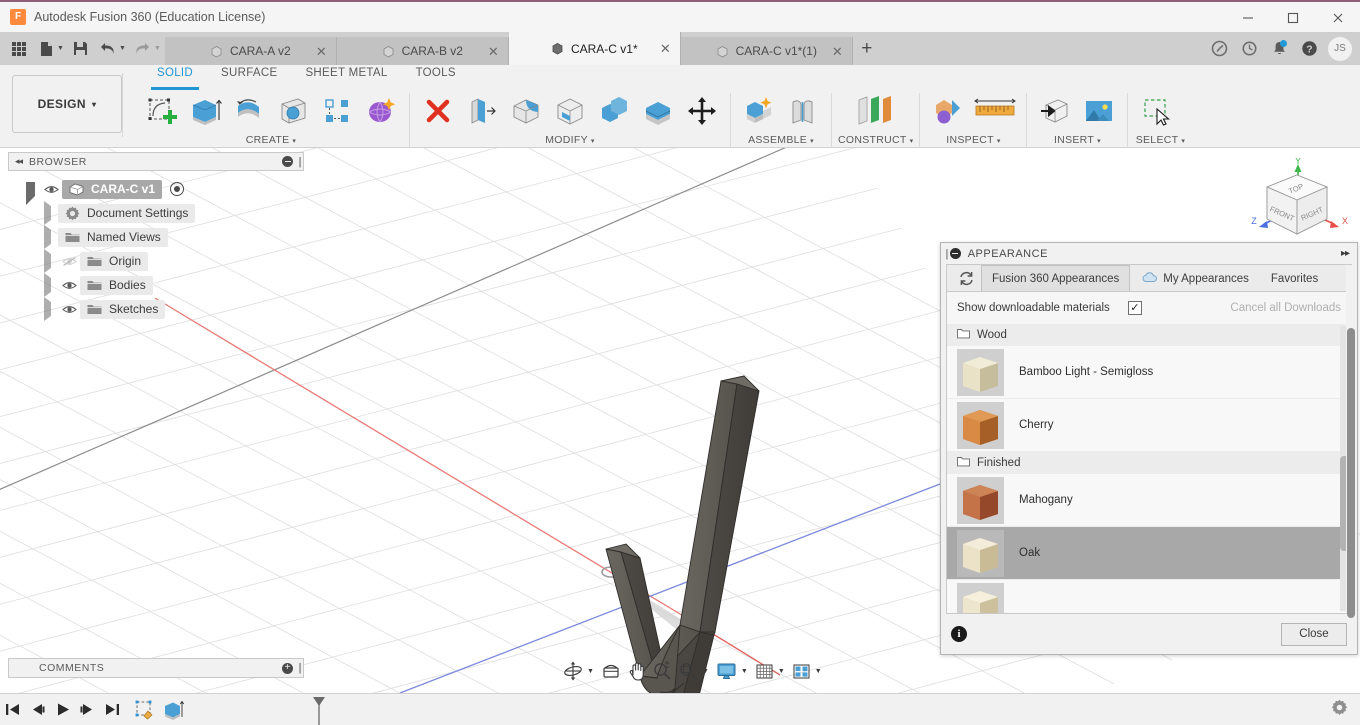 The height and width of the screenshot is (725, 1360). Describe the element at coordinates (46, 49) in the screenshot. I see `new-document-icon` at that location.